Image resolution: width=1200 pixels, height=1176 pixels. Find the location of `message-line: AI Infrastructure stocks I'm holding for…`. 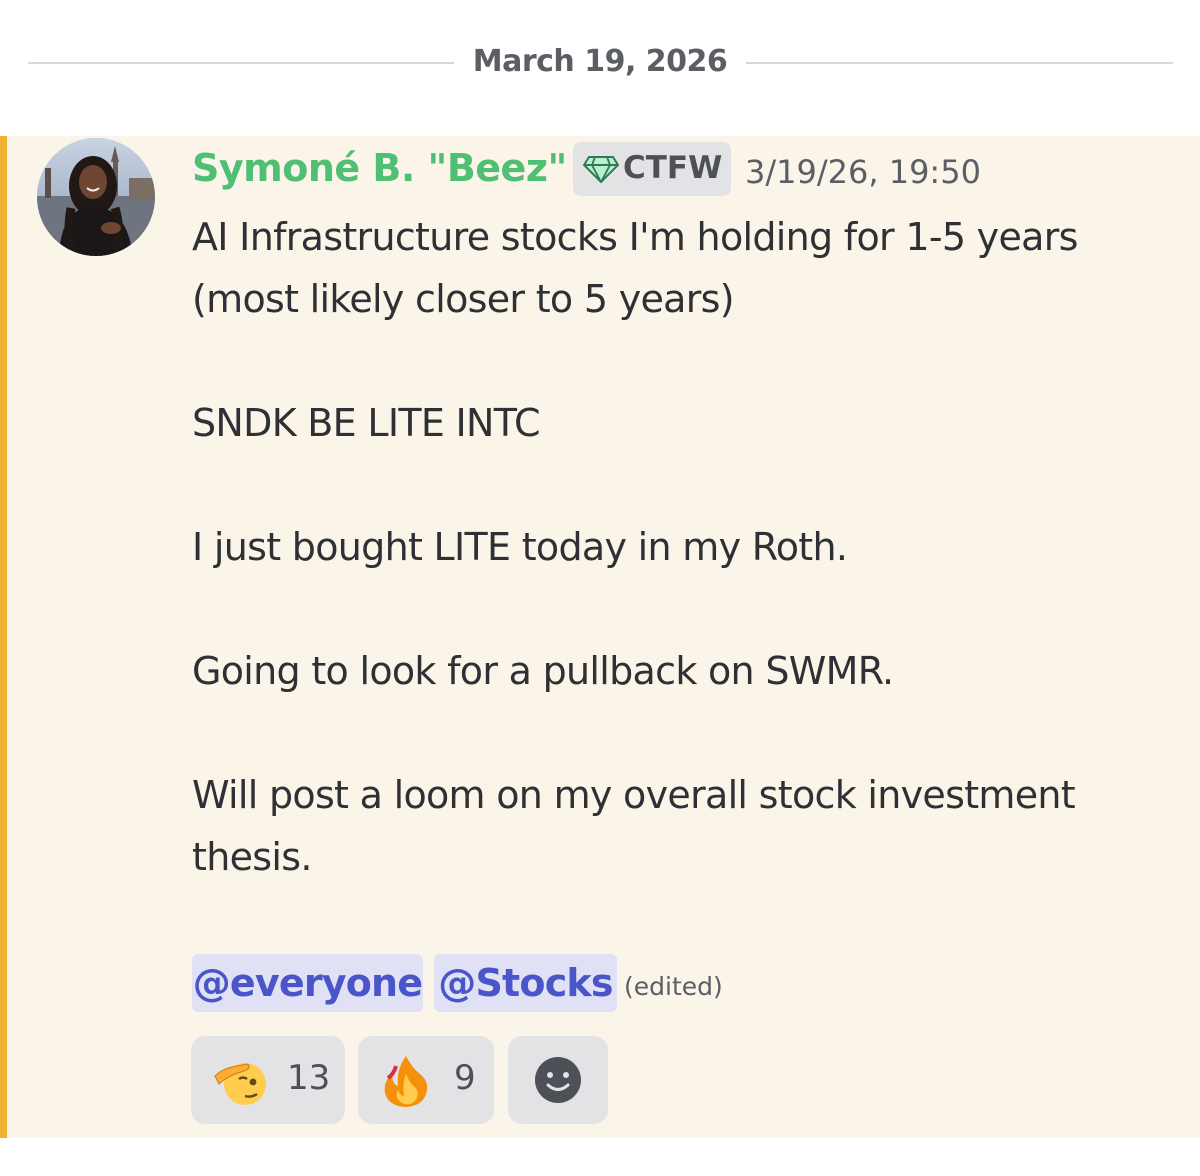

message-line: AI Infrastructure stocks I'm holding for… is located at coordinates (635, 237).